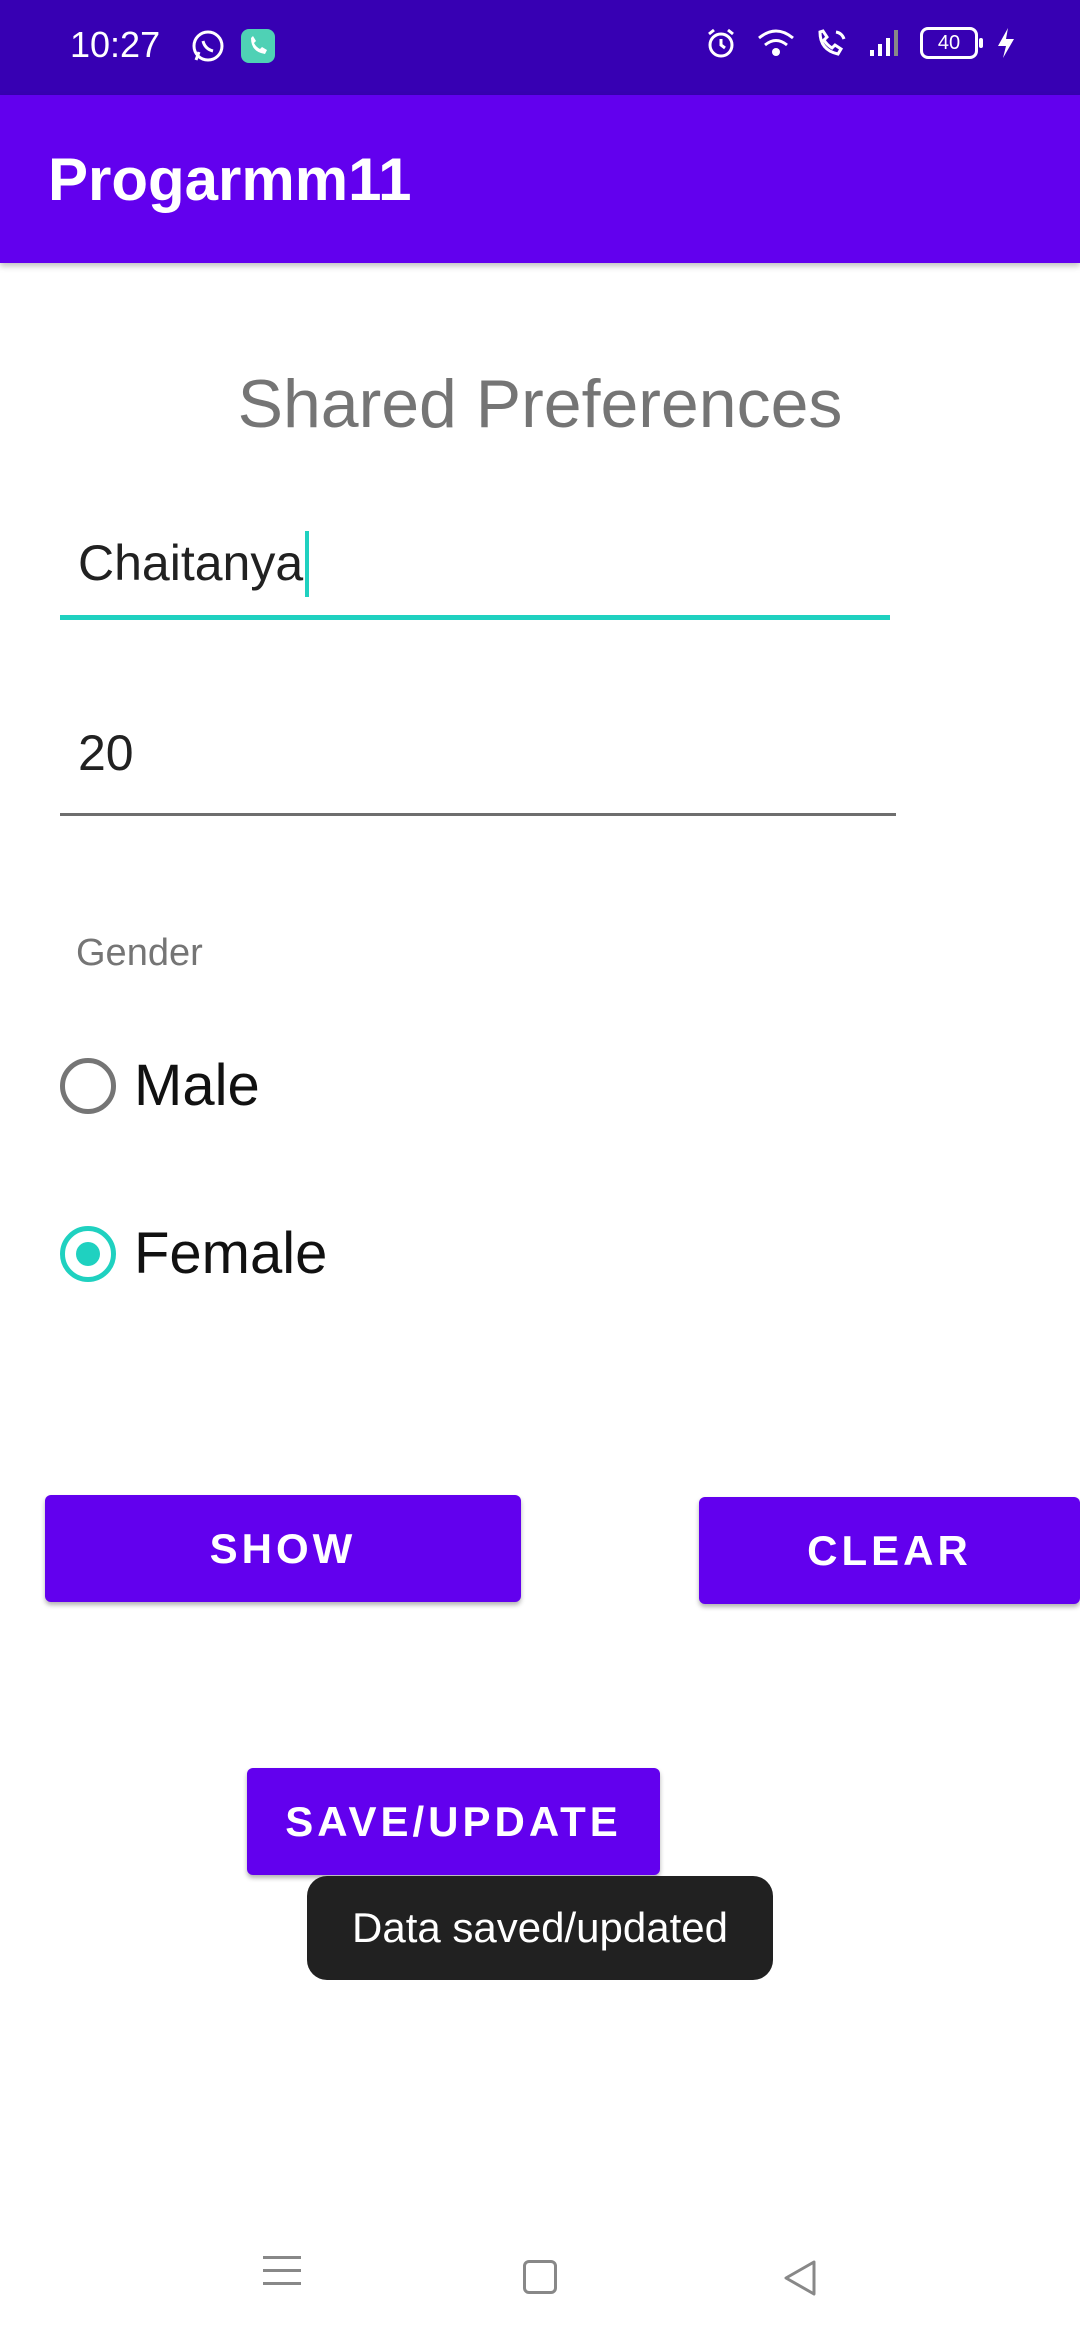  I want to click on alarm-icon, so click(721, 43).